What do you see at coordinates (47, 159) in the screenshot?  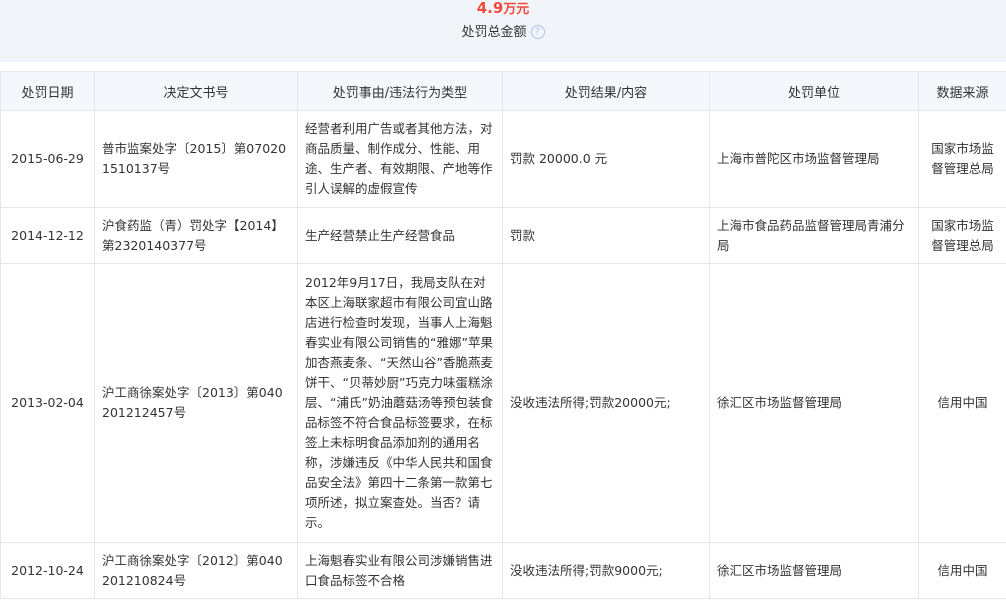 I see `cell-date: 2015-06-29` at bounding box center [47, 159].